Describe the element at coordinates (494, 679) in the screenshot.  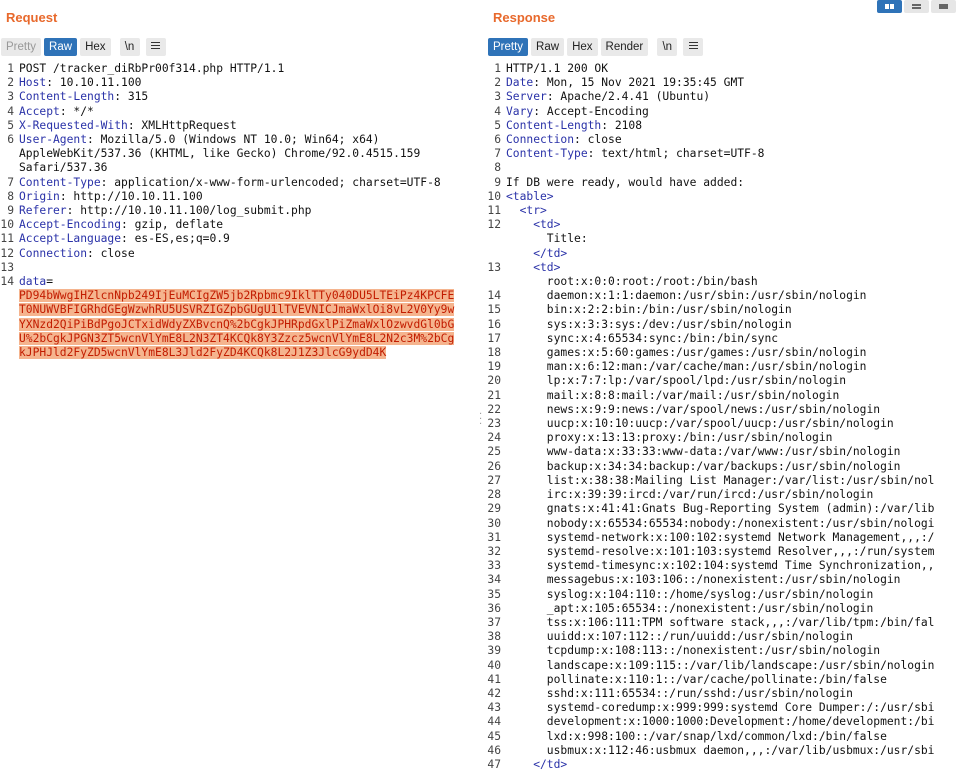
I see `line-number: 41` at that location.